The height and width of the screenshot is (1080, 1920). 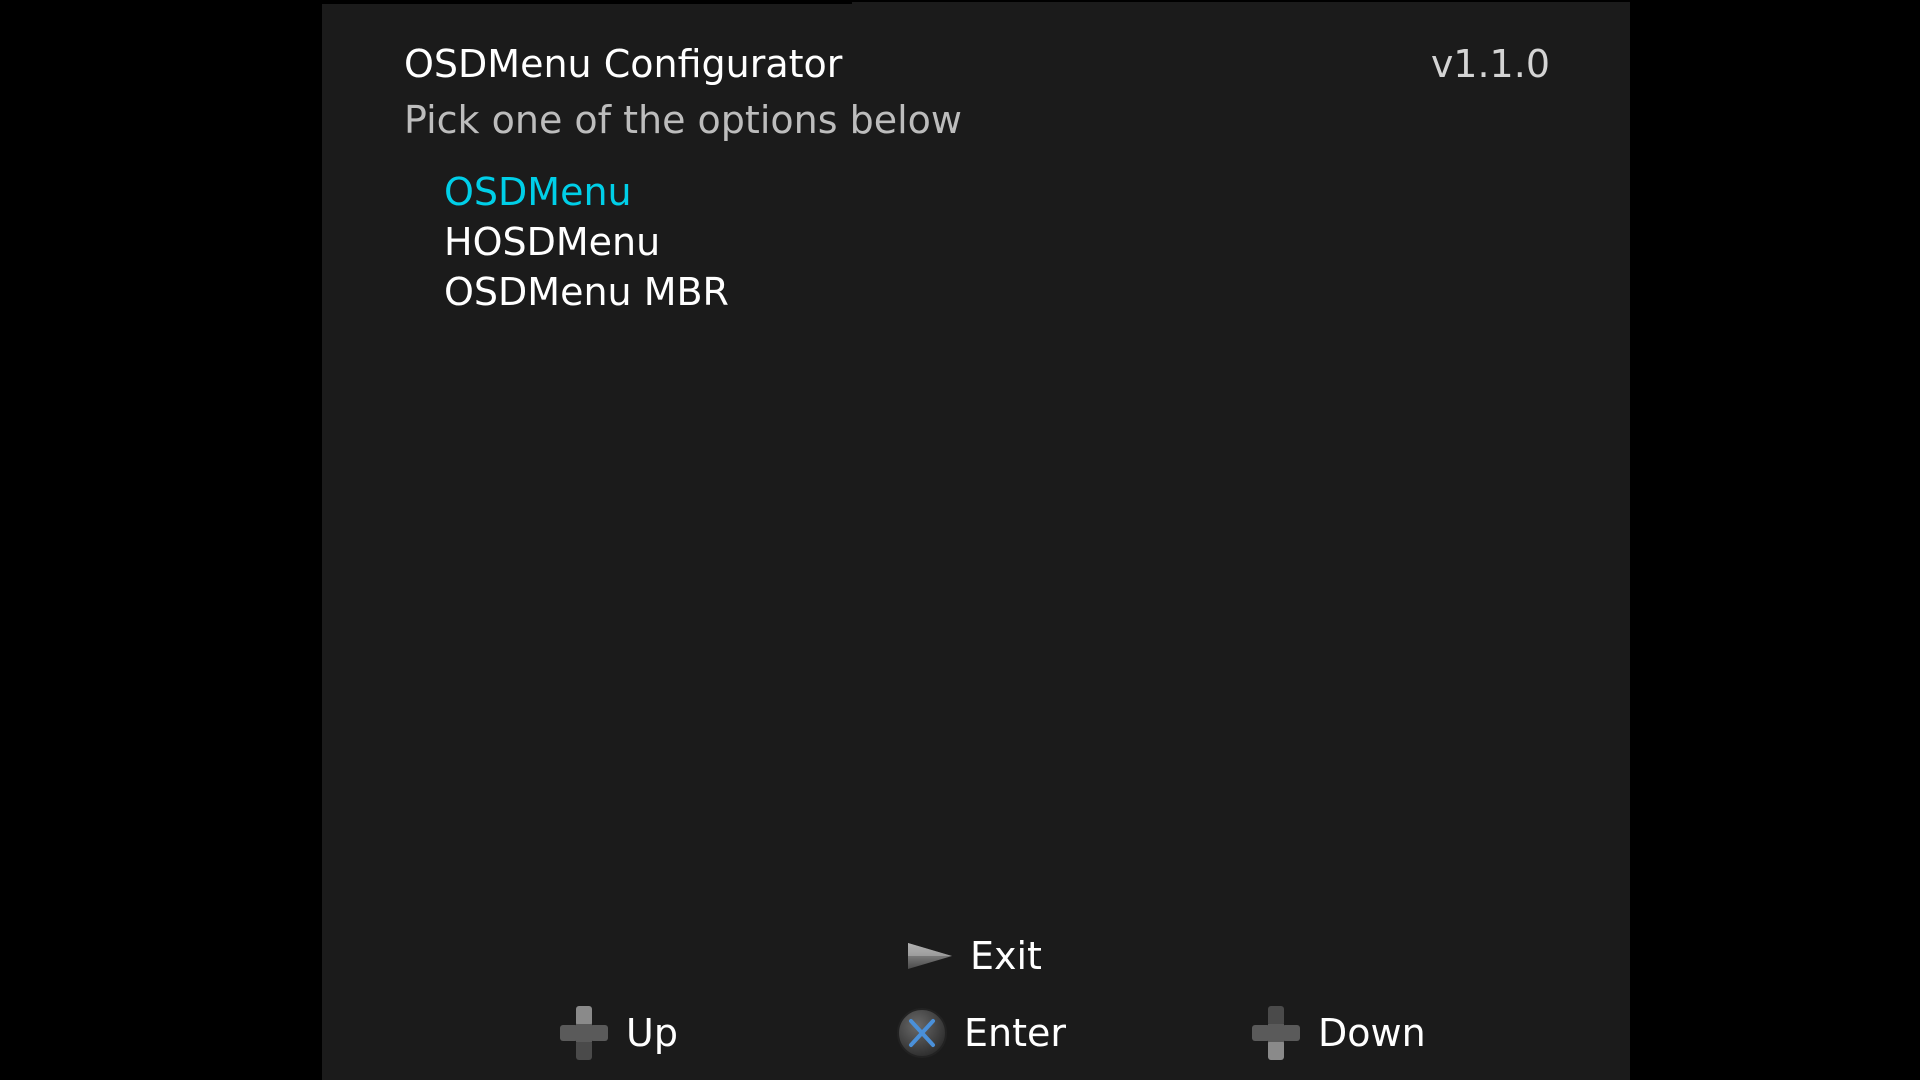 I want to click on enter-hint: Enter, so click(x=981, y=1033).